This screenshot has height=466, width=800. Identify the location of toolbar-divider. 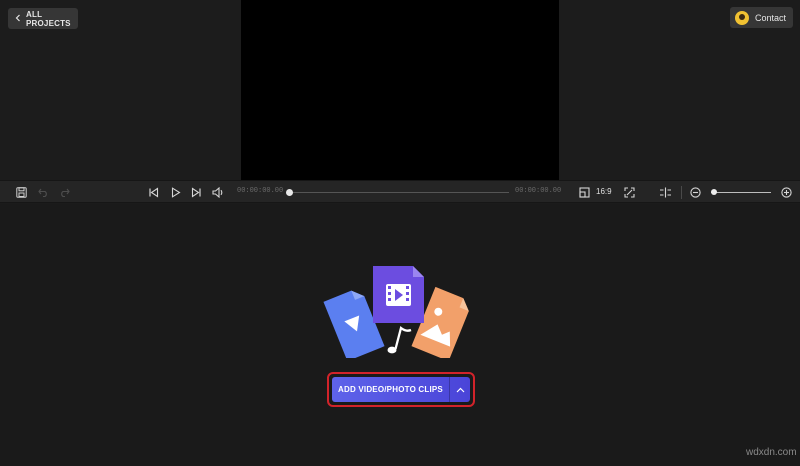
(681, 192).